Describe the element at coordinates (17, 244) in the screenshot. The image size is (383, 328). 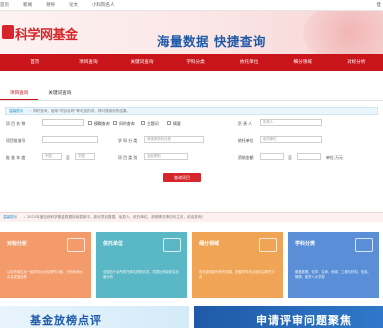
I see `card-title: 对标分析` at that location.